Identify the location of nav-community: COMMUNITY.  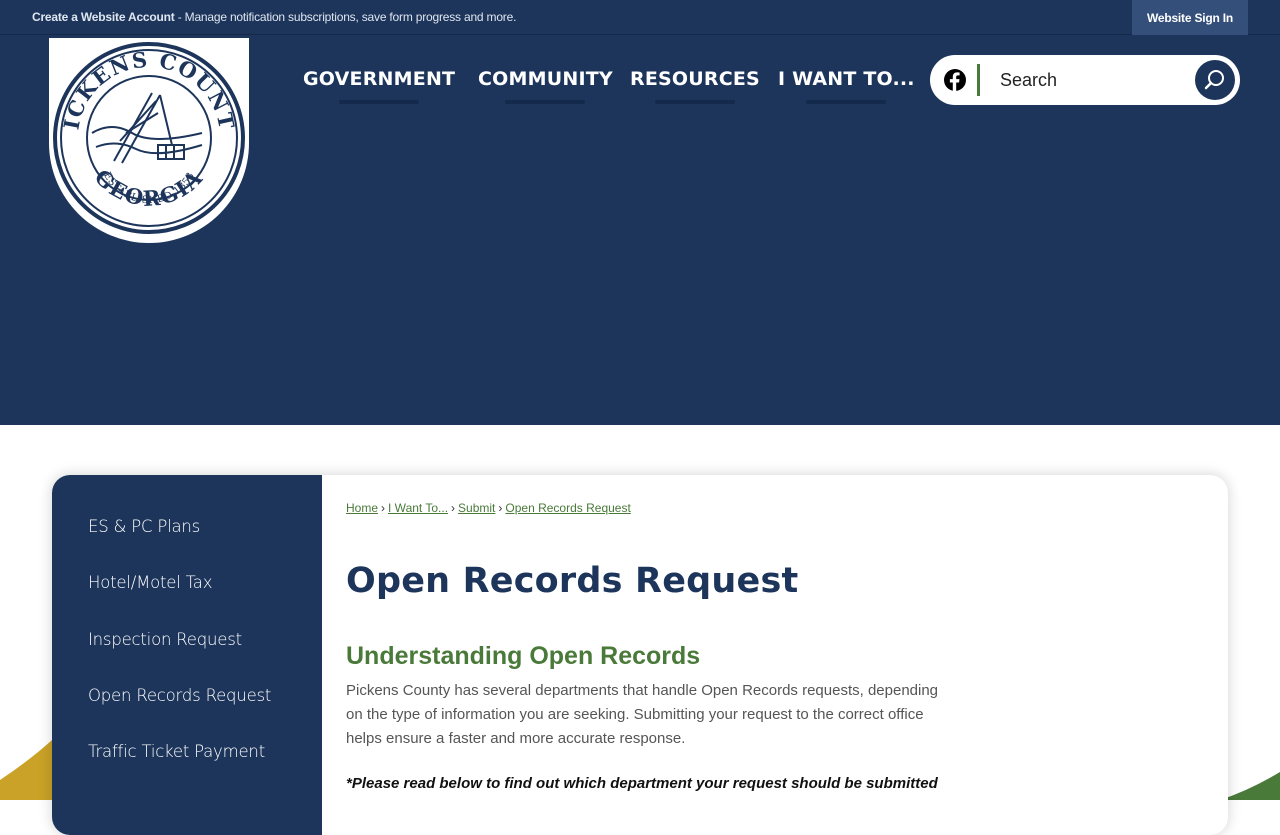
(545, 86).